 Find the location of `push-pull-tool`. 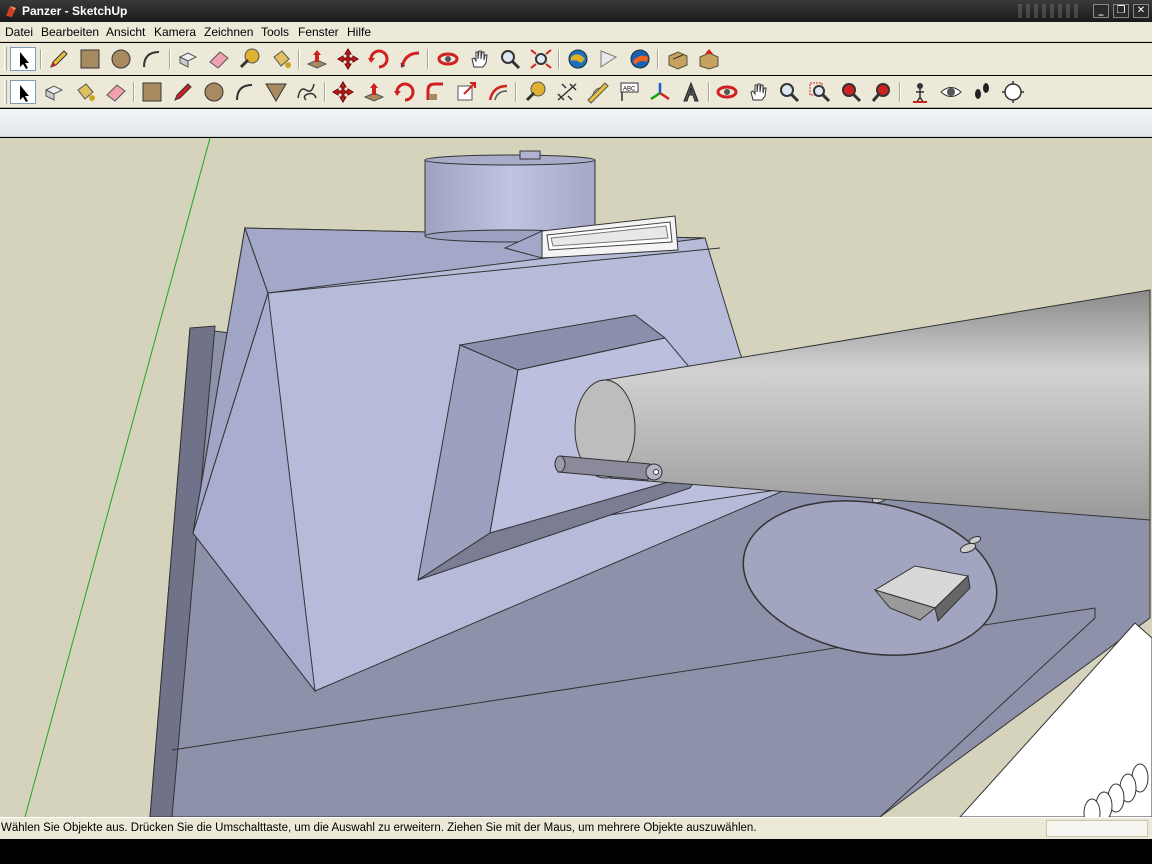

push-pull-tool is located at coordinates (317, 59).